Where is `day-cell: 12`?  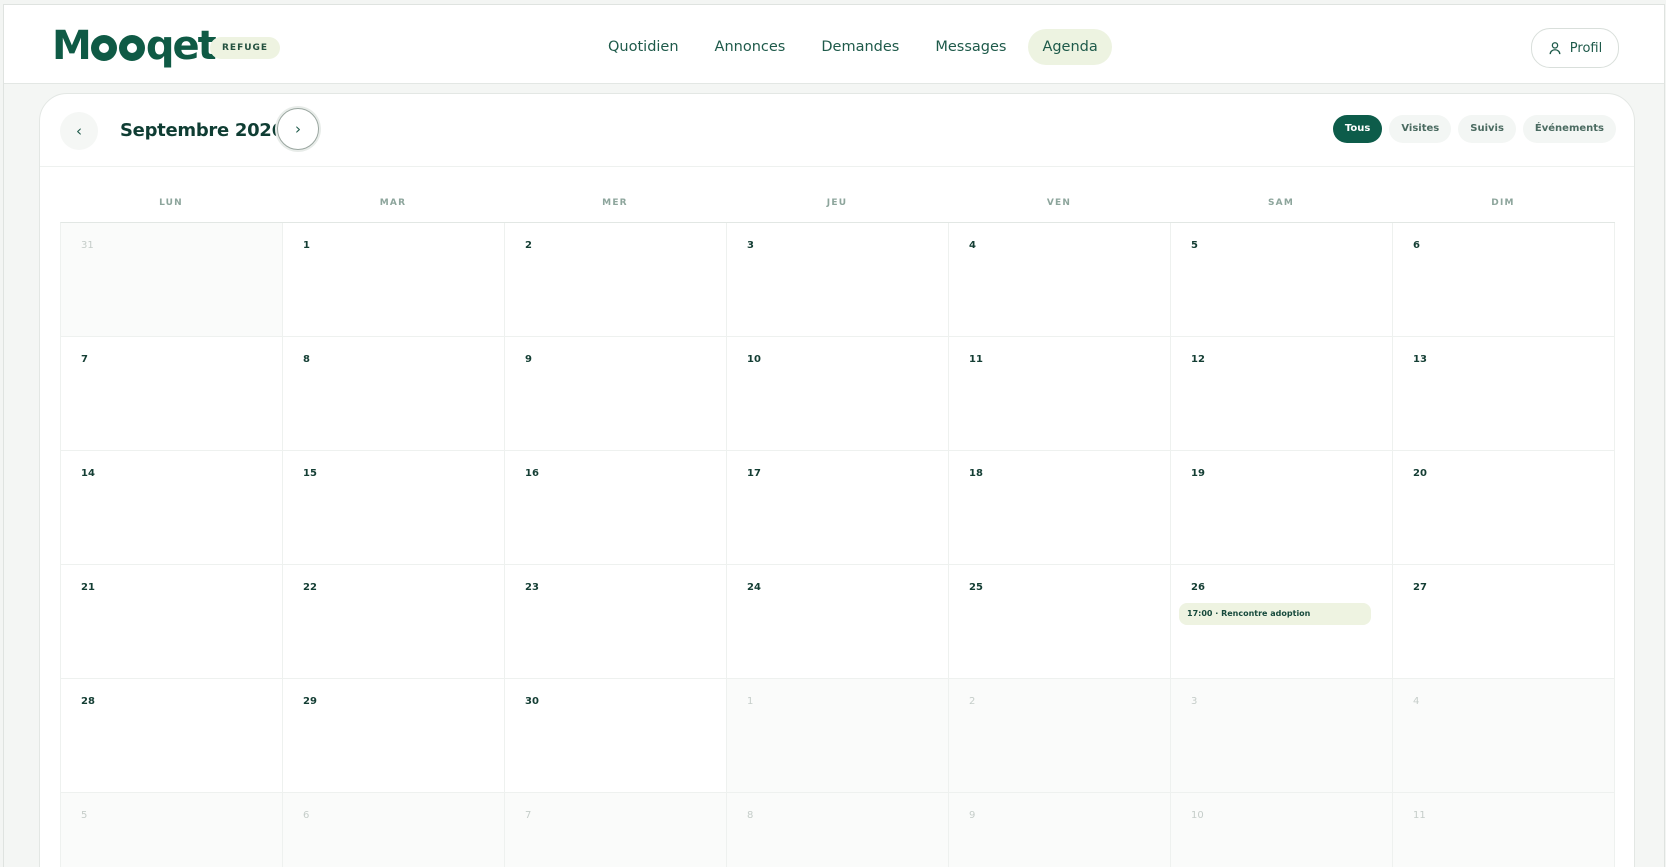 day-cell: 12 is located at coordinates (1282, 394).